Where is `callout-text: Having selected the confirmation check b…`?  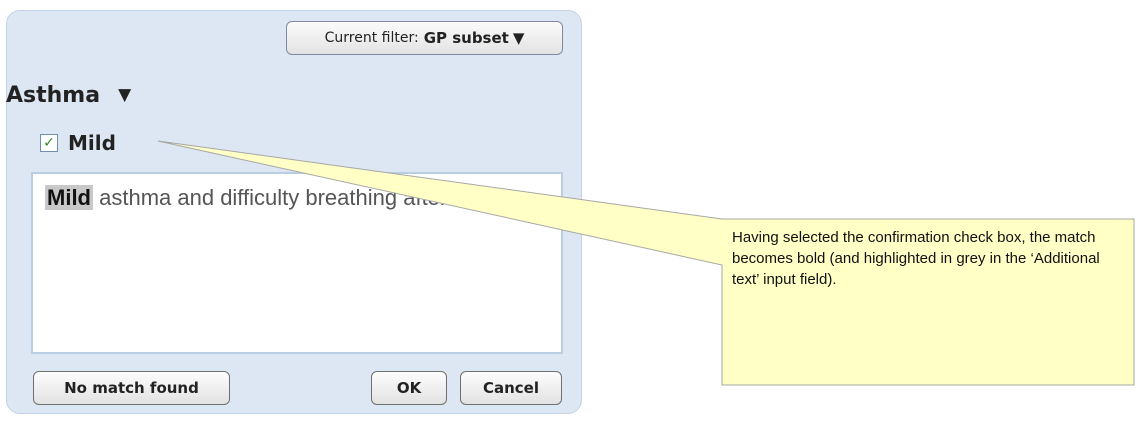 callout-text: Having selected the confirmation check b… is located at coordinates (916, 258).